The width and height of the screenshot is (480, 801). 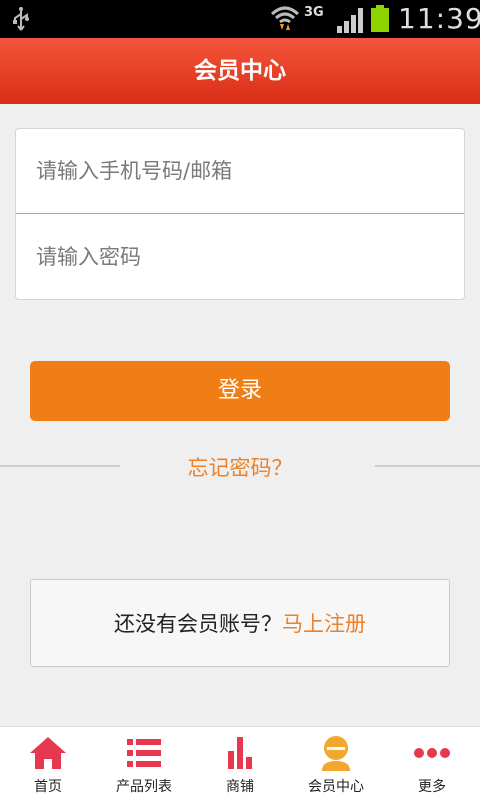 I want to click on status-bar: 3G 11:39, so click(x=240, y=19).